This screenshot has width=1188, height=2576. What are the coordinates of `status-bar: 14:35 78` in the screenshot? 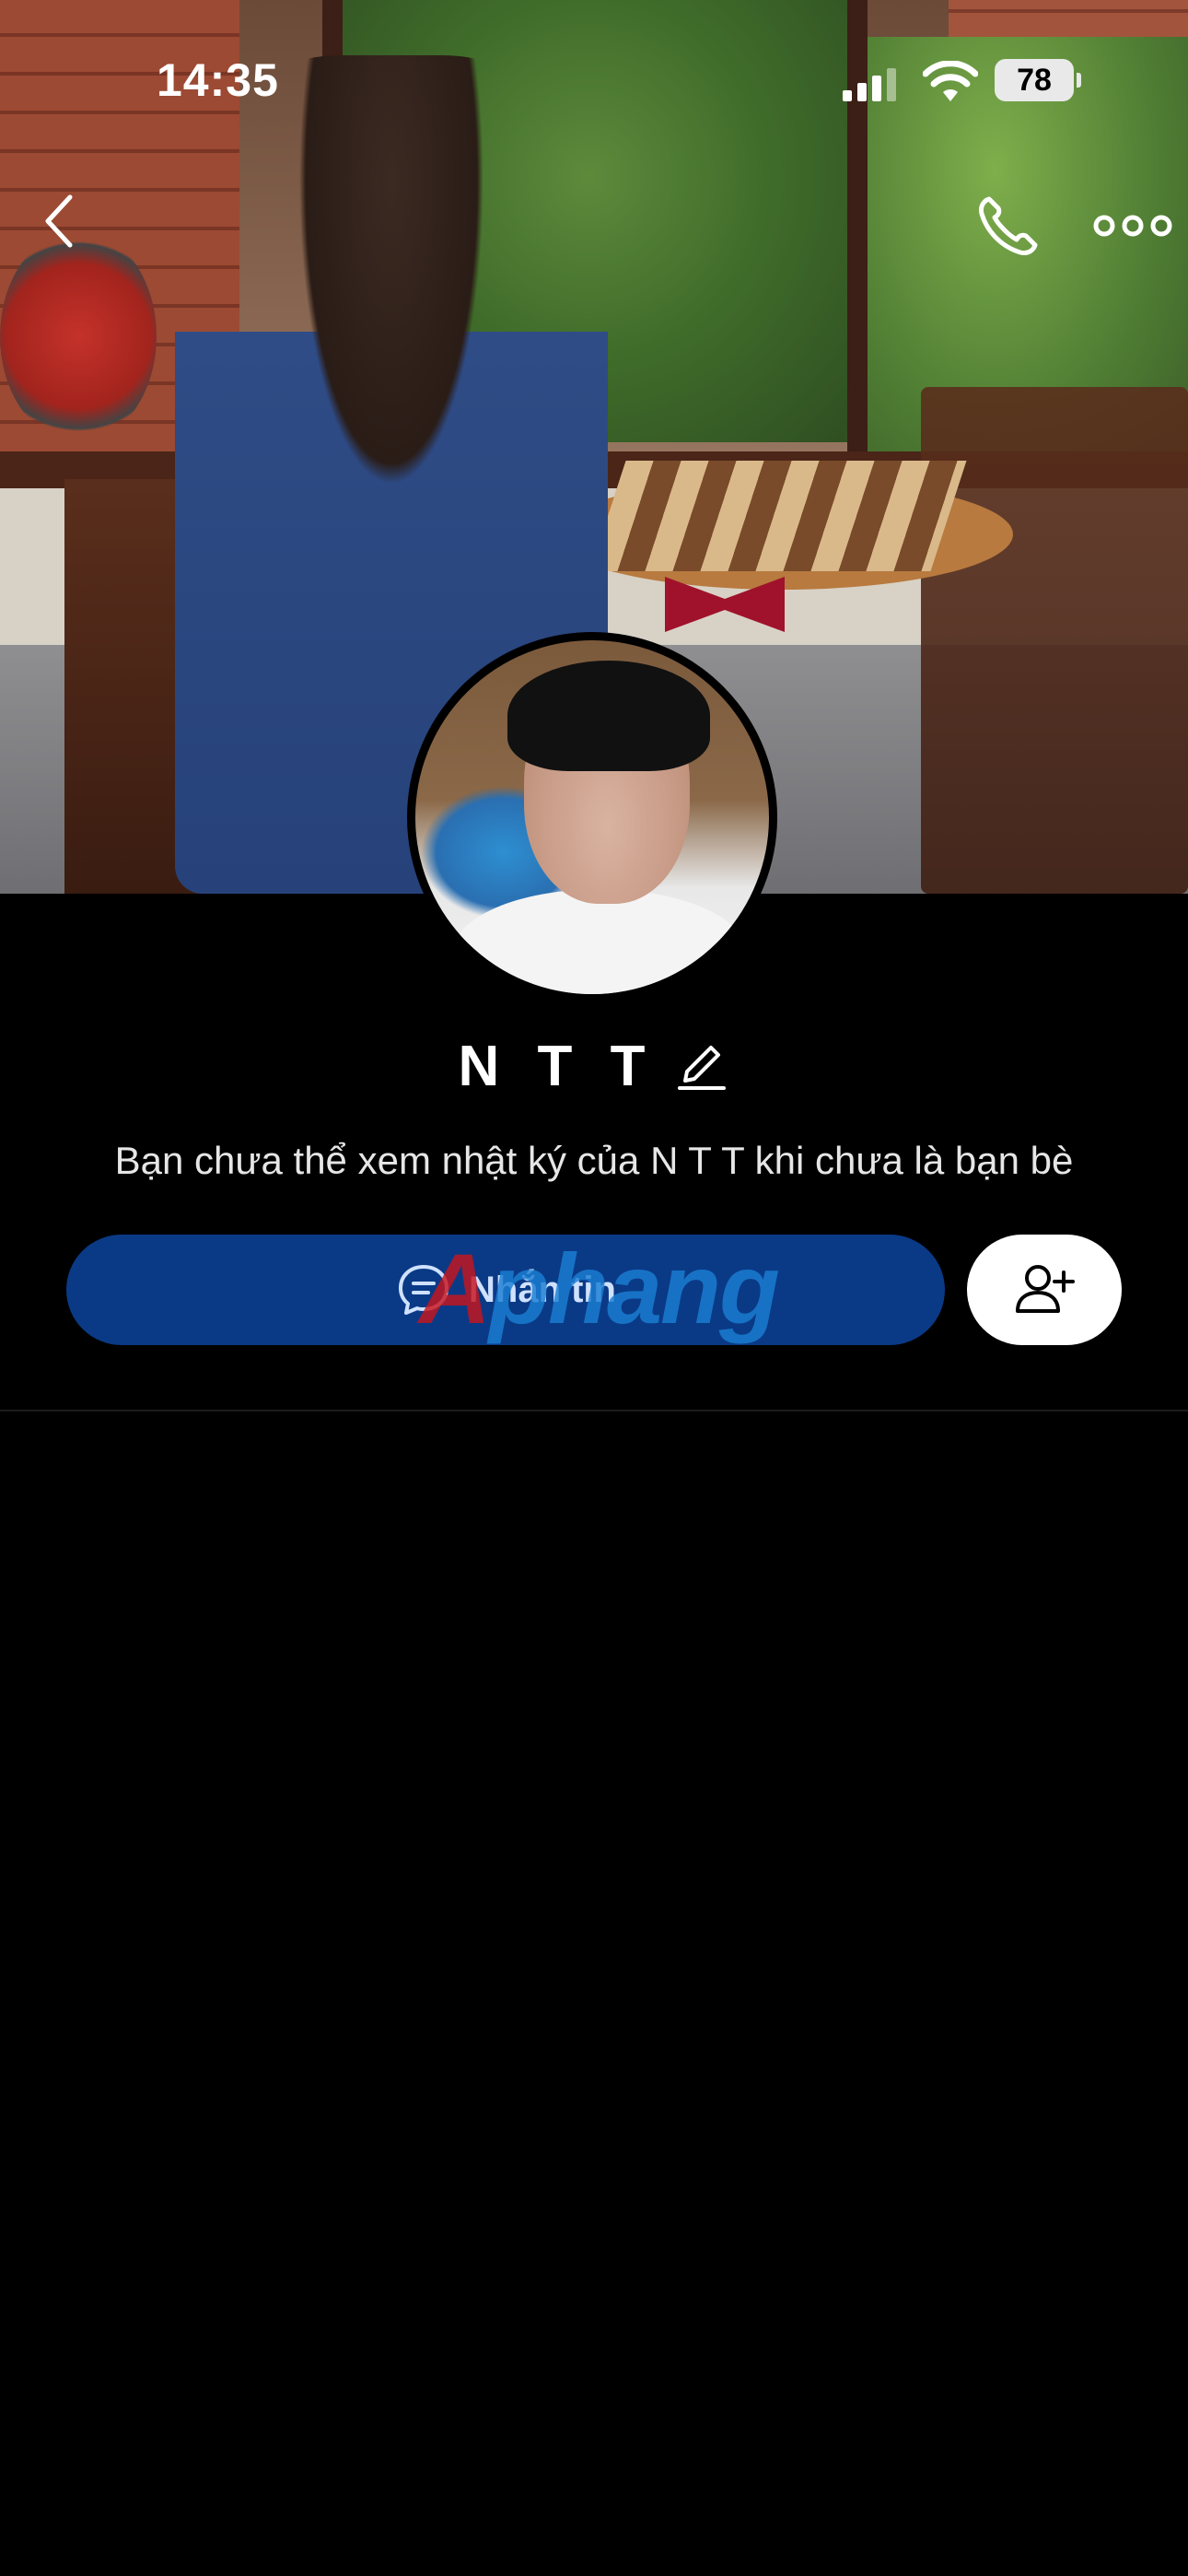 It's located at (594, 69).